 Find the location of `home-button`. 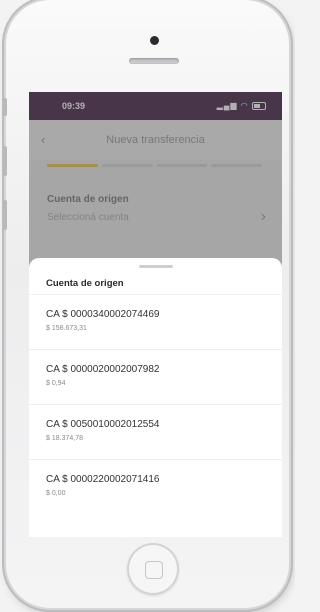

home-button is located at coordinates (153, 569).